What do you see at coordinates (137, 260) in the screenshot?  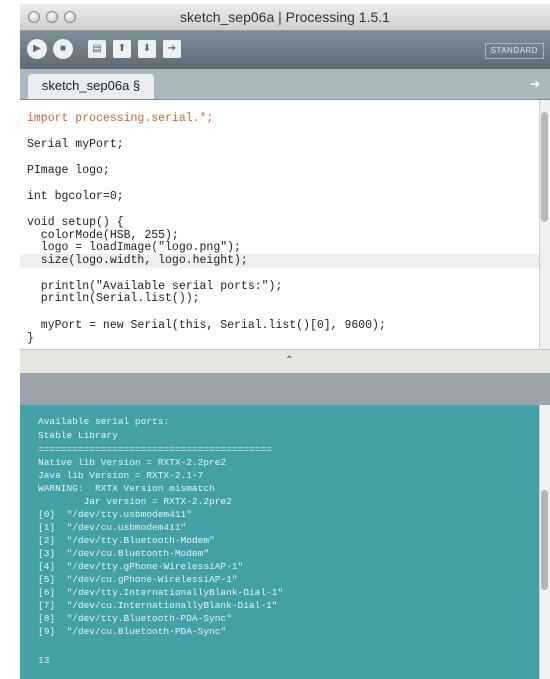 I see `code-line: size(logo.width, logo.height);` at bounding box center [137, 260].